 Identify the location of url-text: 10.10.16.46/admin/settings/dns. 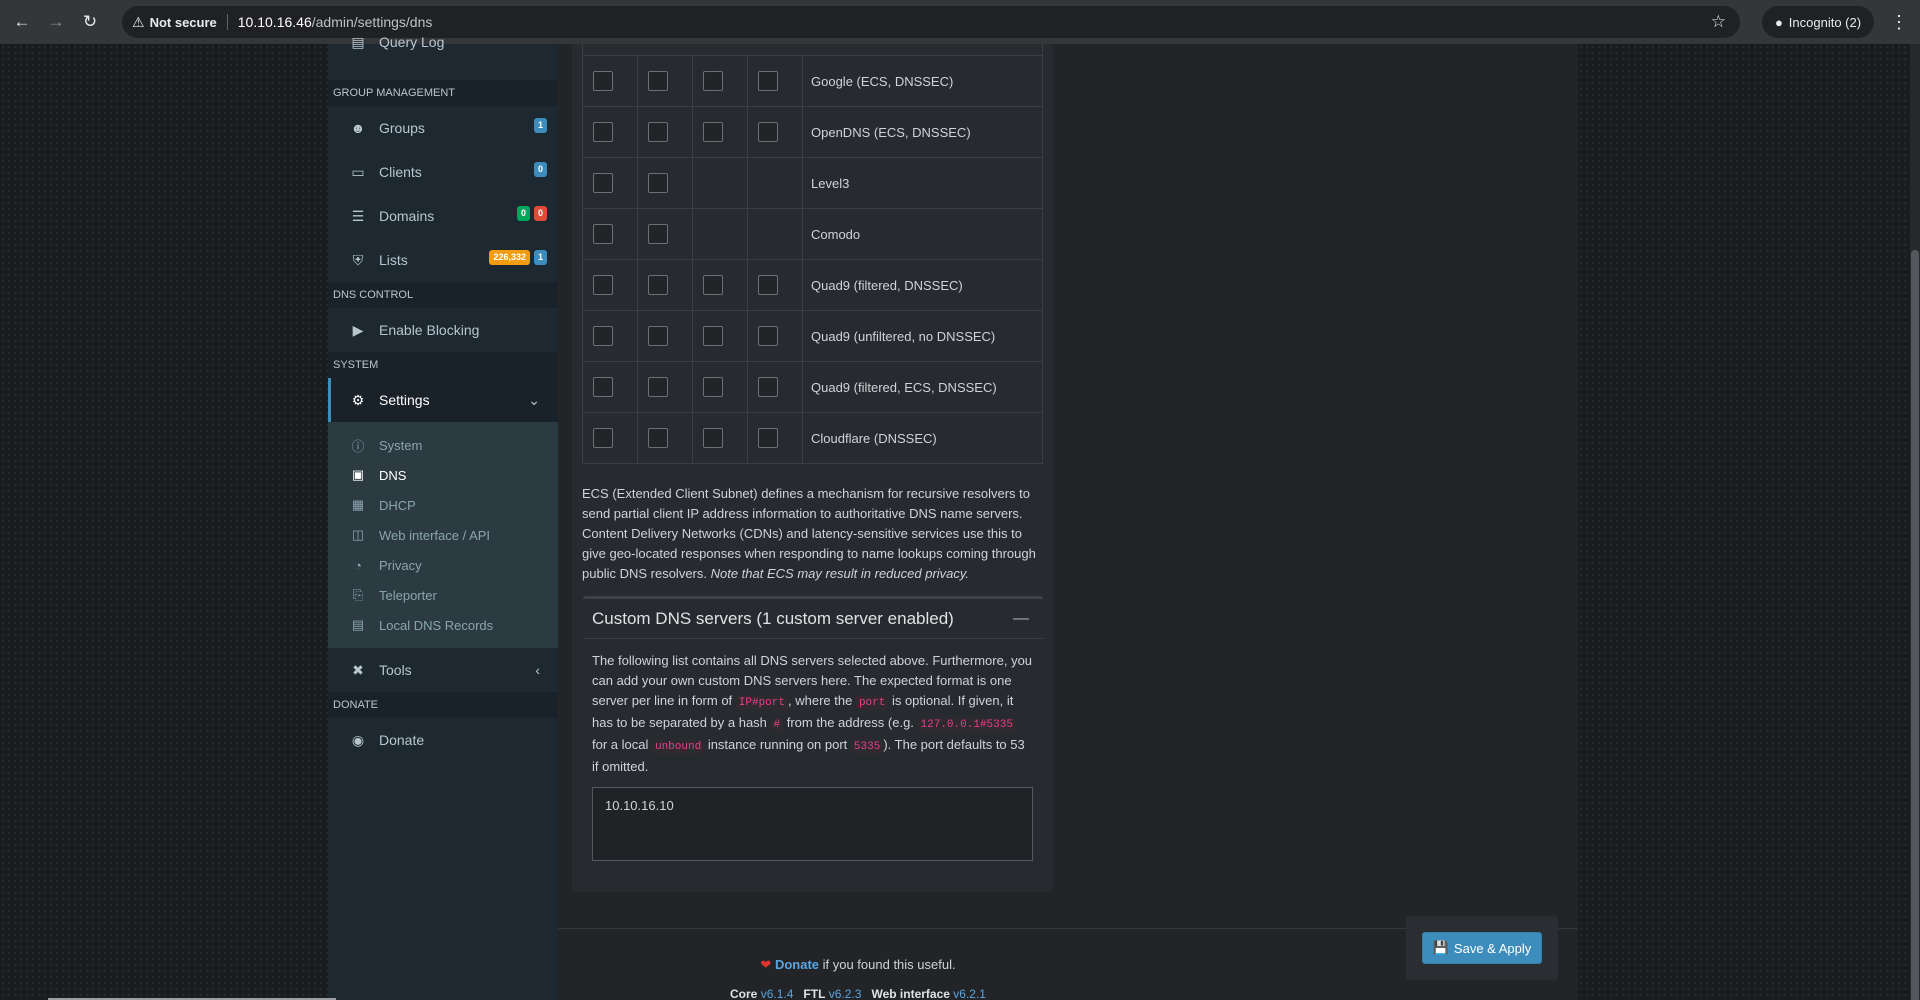
(335, 22).